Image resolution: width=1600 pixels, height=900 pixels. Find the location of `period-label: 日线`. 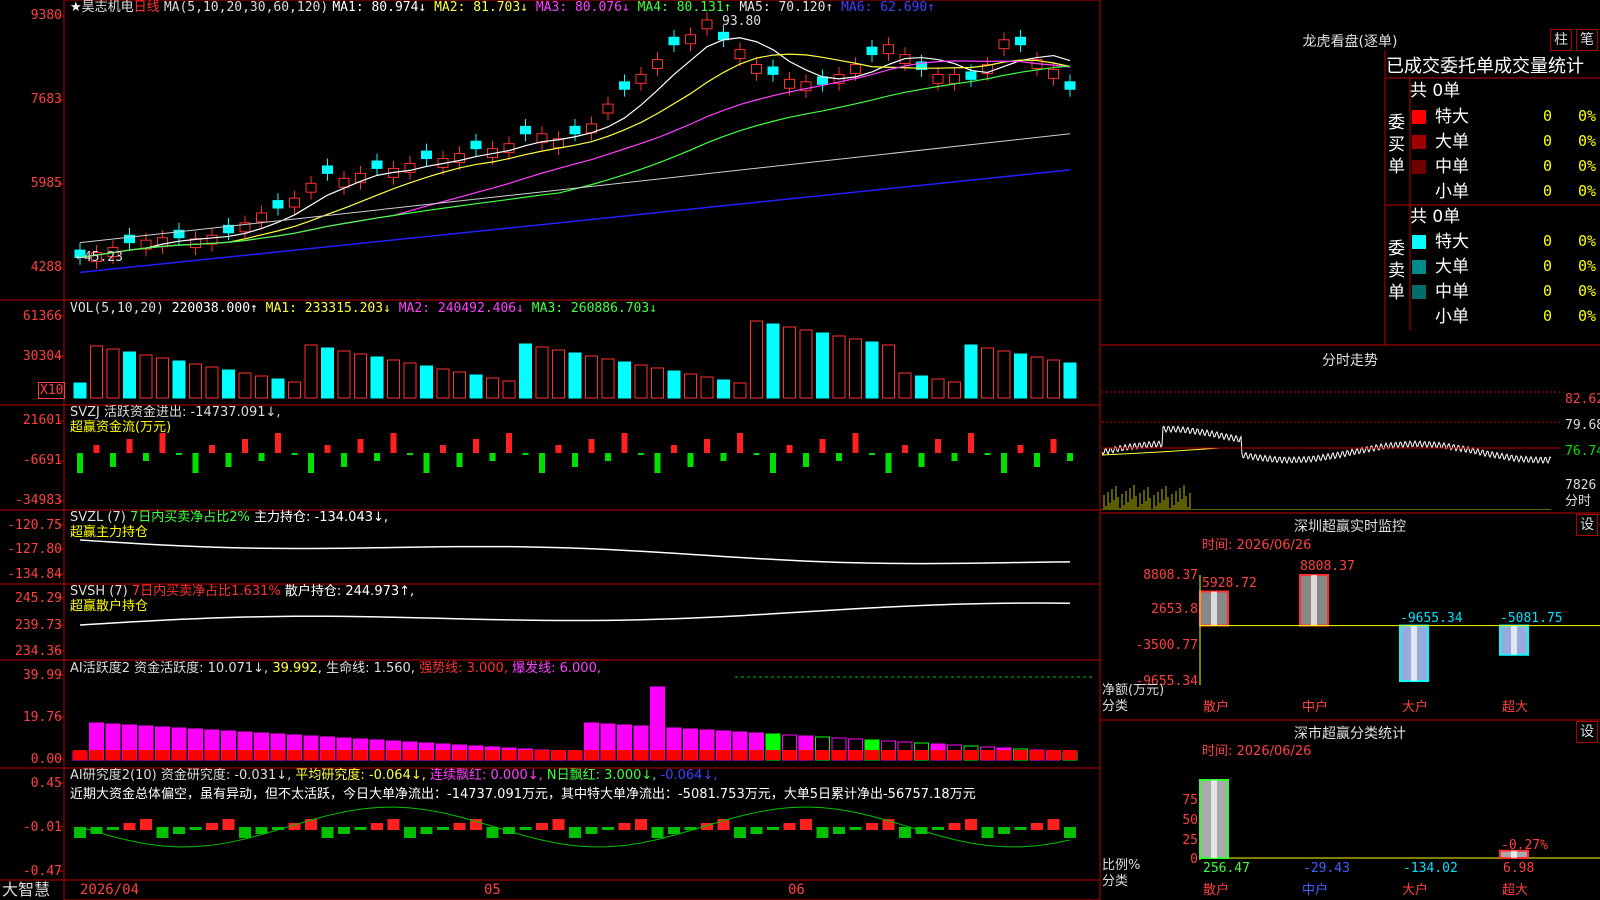

period-label: 日线 is located at coordinates (147, 7).